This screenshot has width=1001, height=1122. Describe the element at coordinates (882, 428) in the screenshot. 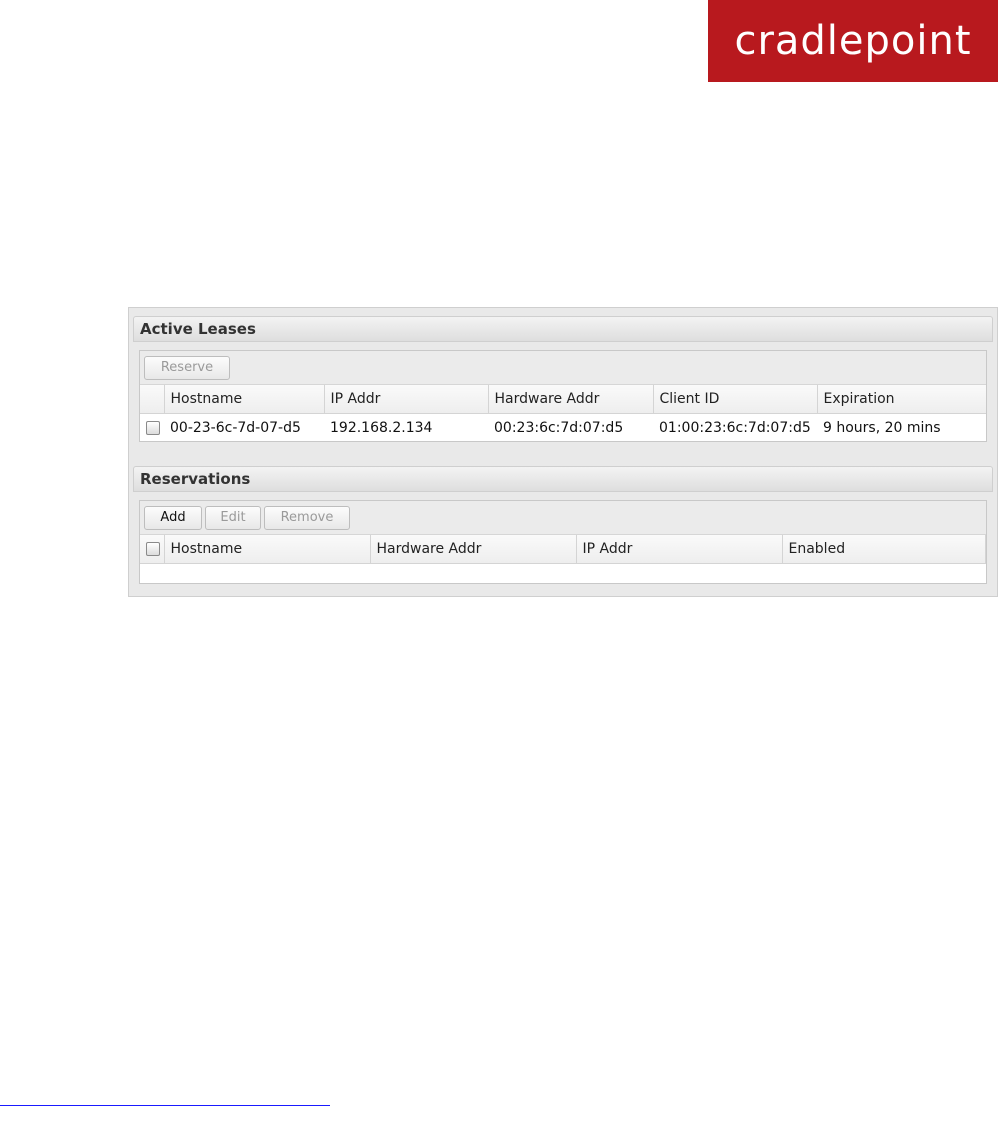

I see `cell-expiration: 9 hours, 20 mins` at that location.